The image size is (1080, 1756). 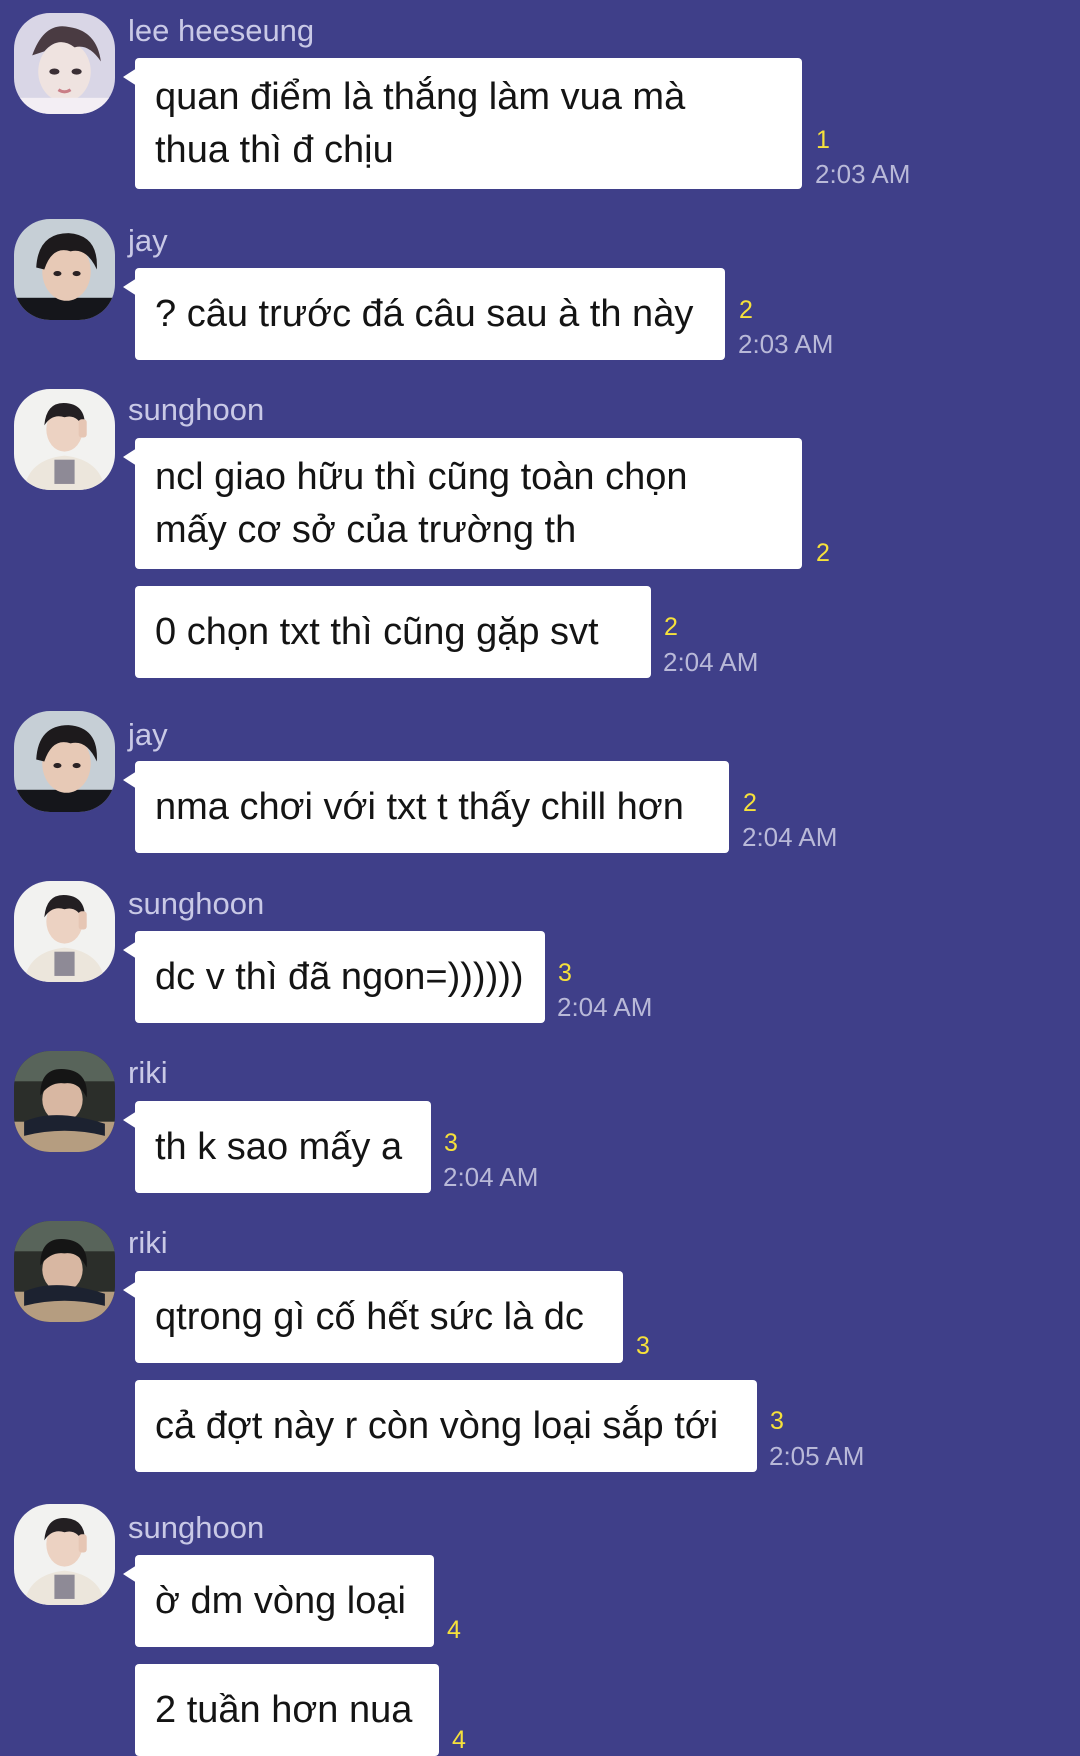 I want to click on message-text: ? câu trước đá câu sau à th này, so click(x=424, y=313).